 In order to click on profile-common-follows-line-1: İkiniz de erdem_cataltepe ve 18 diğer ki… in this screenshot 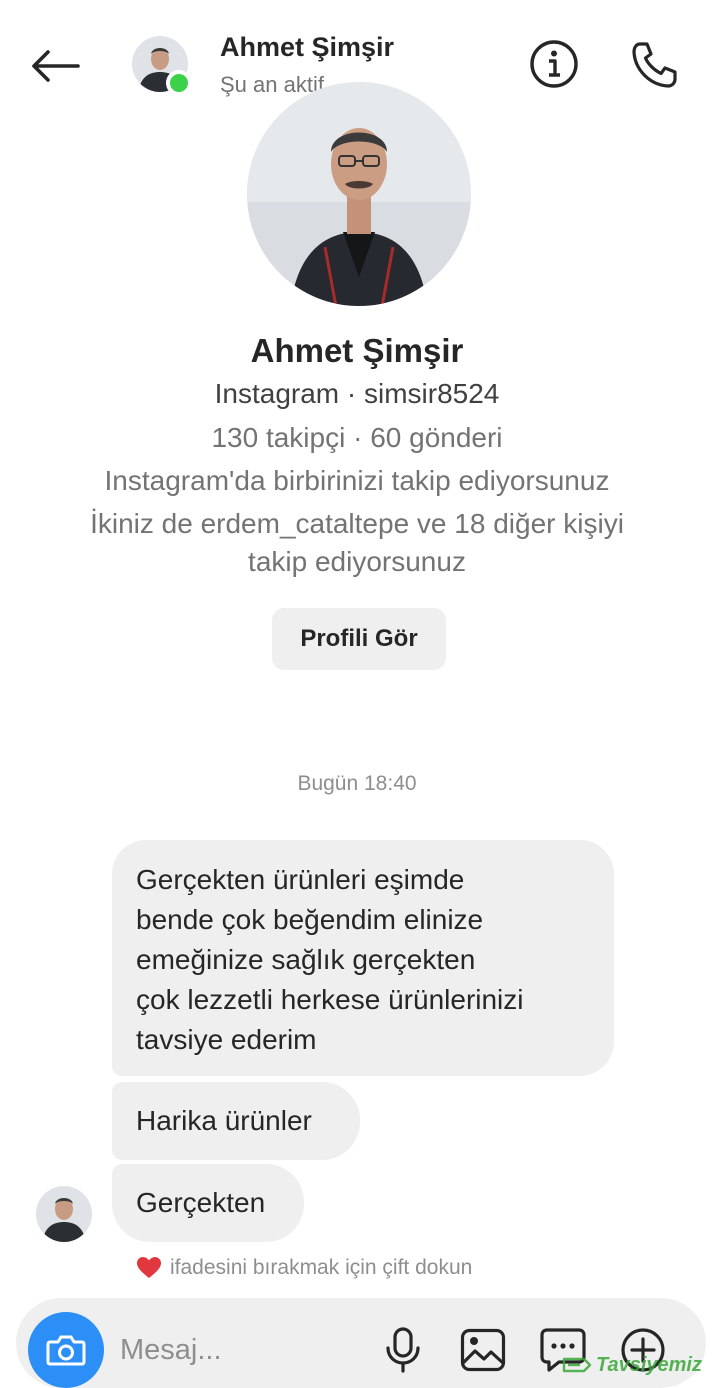, I will do `click(357, 523)`.